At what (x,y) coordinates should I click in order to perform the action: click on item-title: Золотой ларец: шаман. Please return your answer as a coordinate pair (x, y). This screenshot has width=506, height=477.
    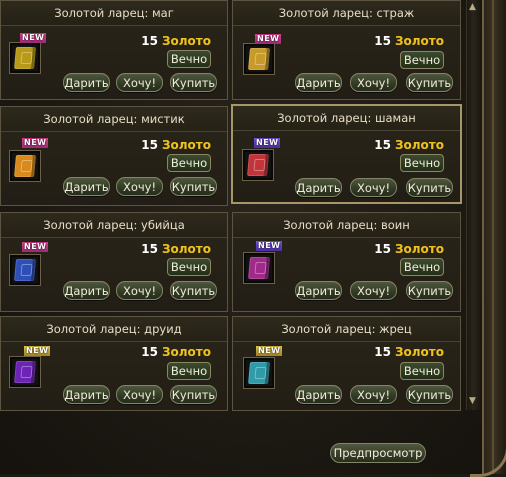
    Looking at the image, I should click on (346, 118).